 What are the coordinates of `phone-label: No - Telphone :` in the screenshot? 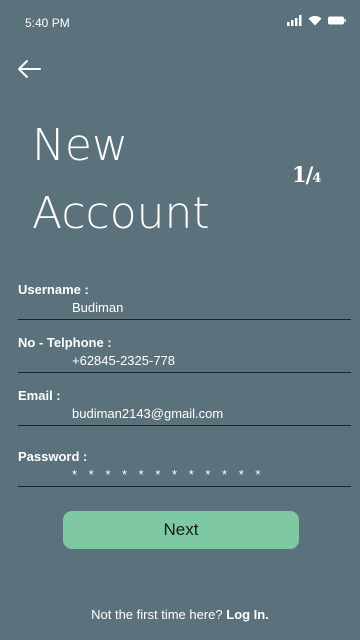 It's located at (65, 342).